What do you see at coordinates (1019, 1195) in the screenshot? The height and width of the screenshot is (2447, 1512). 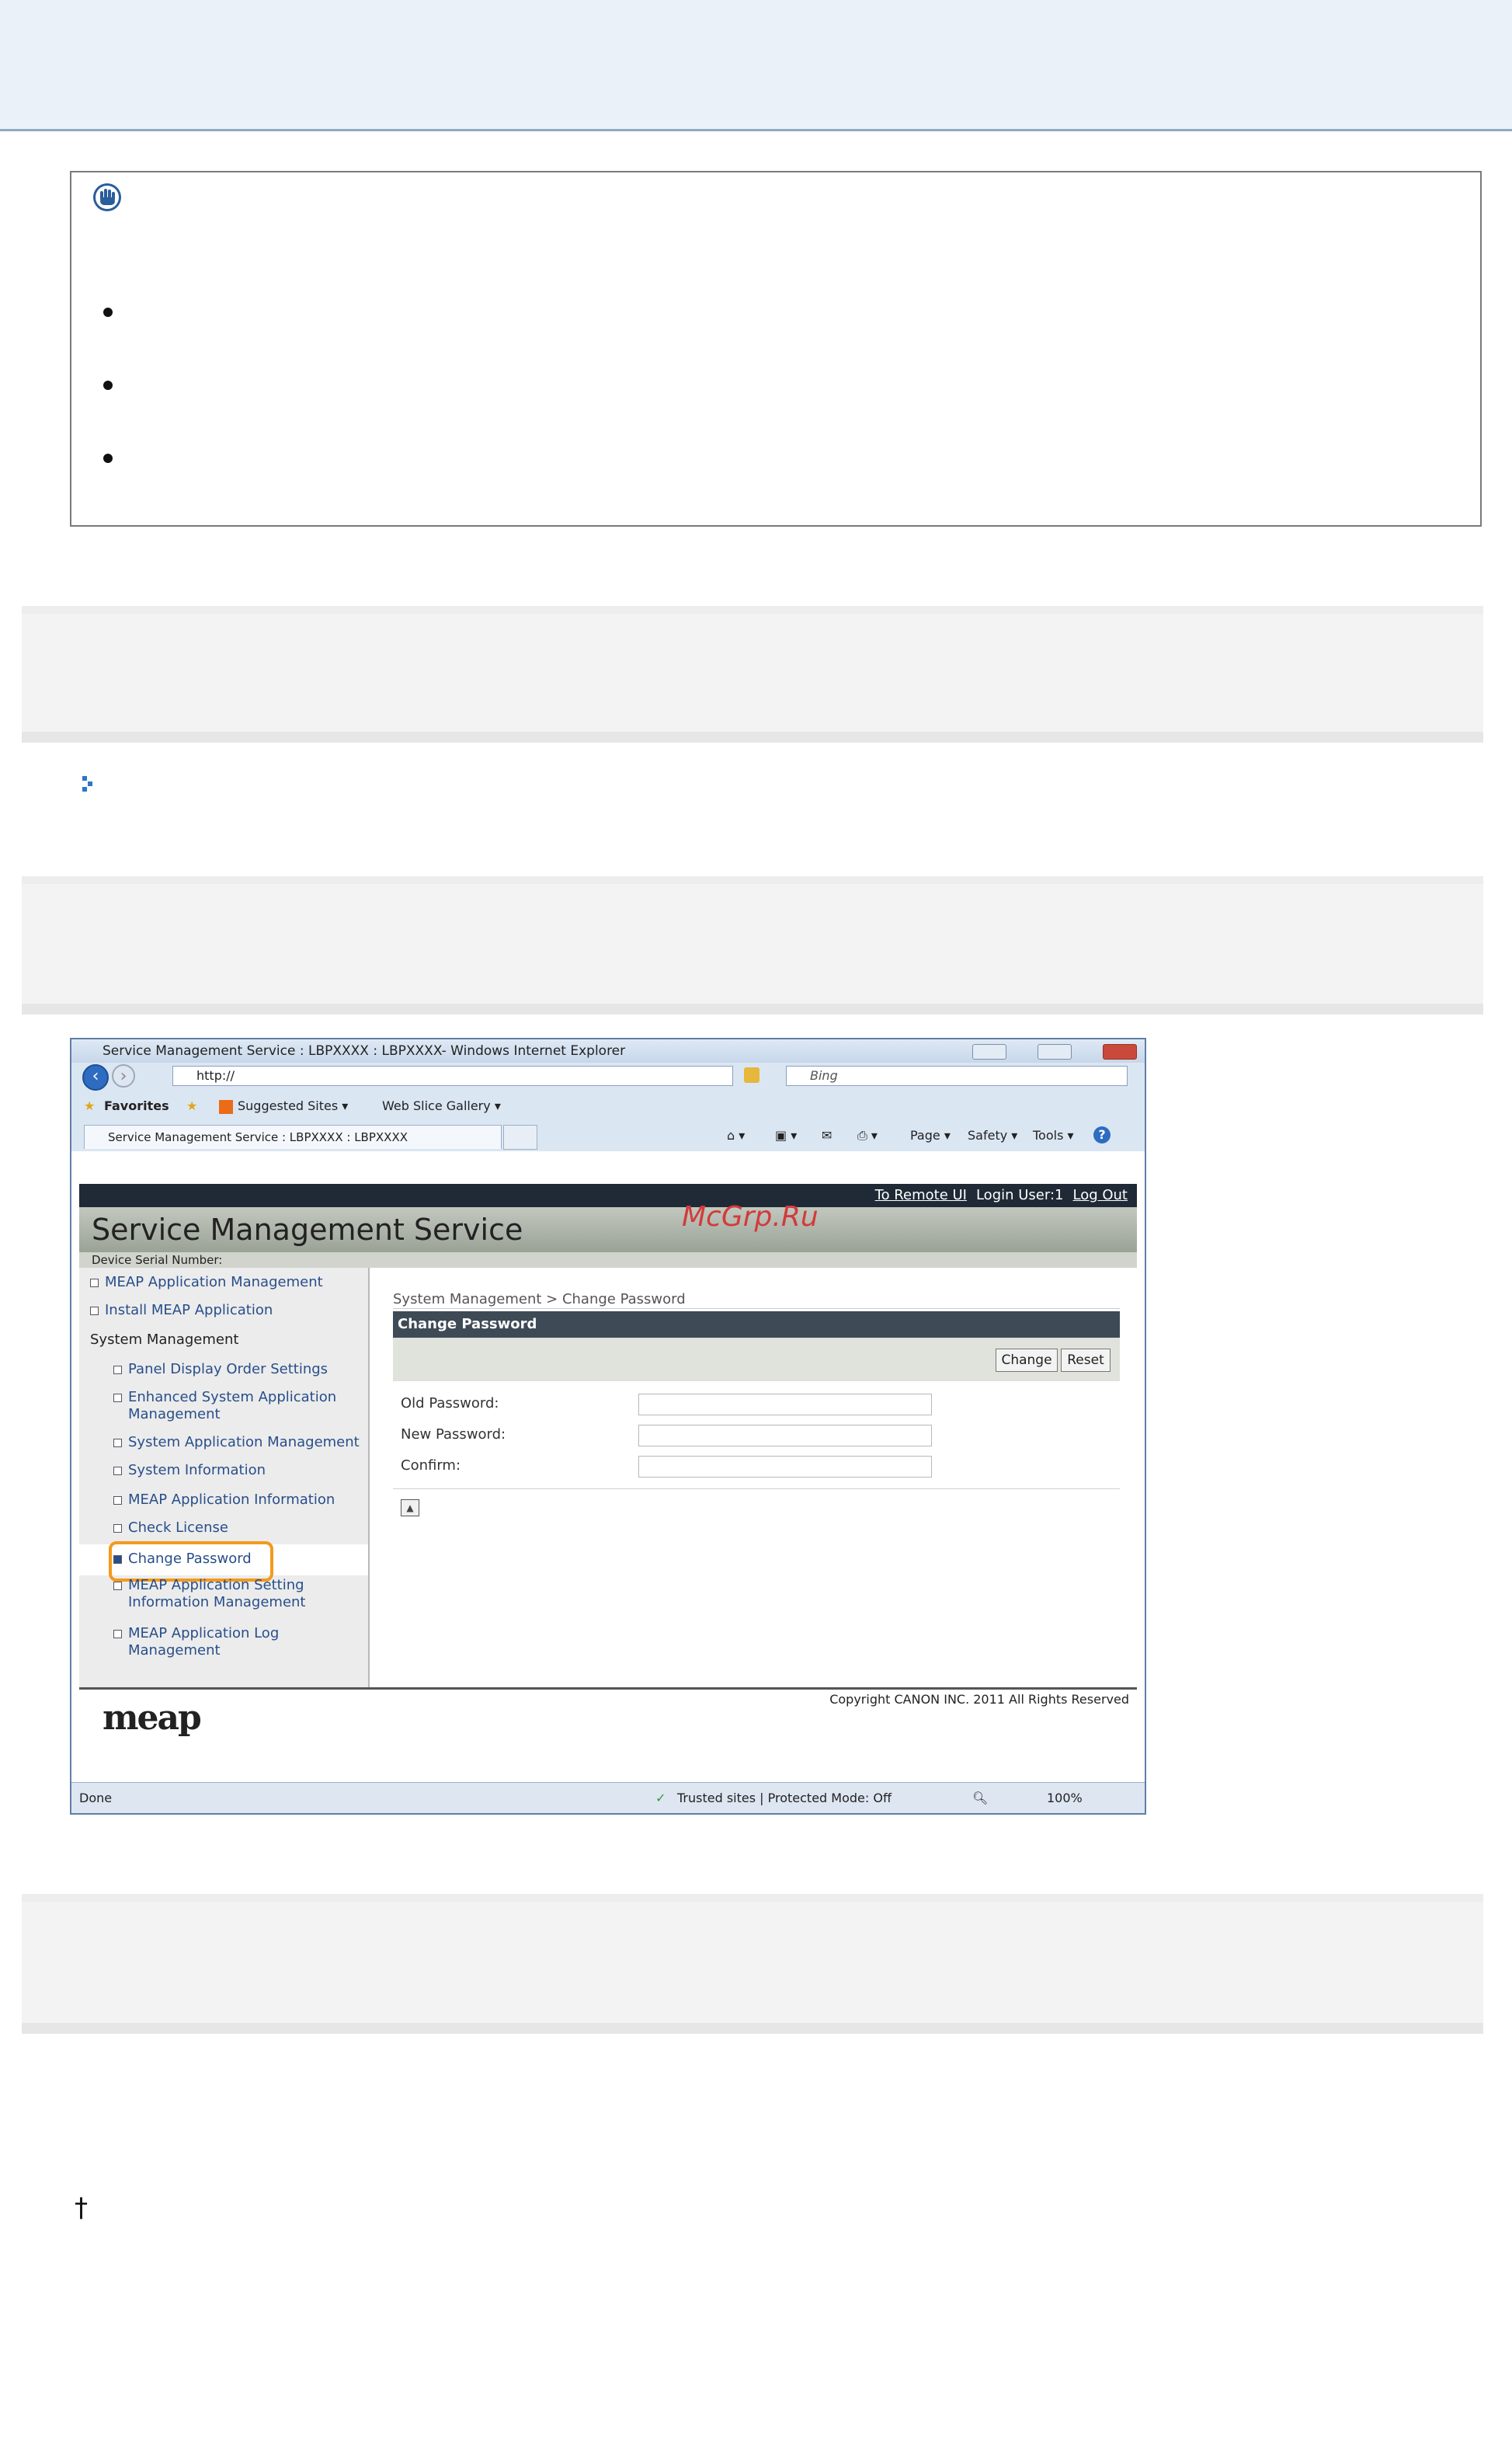 I see `login-user: Login User:1` at bounding box center [1019, 1195].